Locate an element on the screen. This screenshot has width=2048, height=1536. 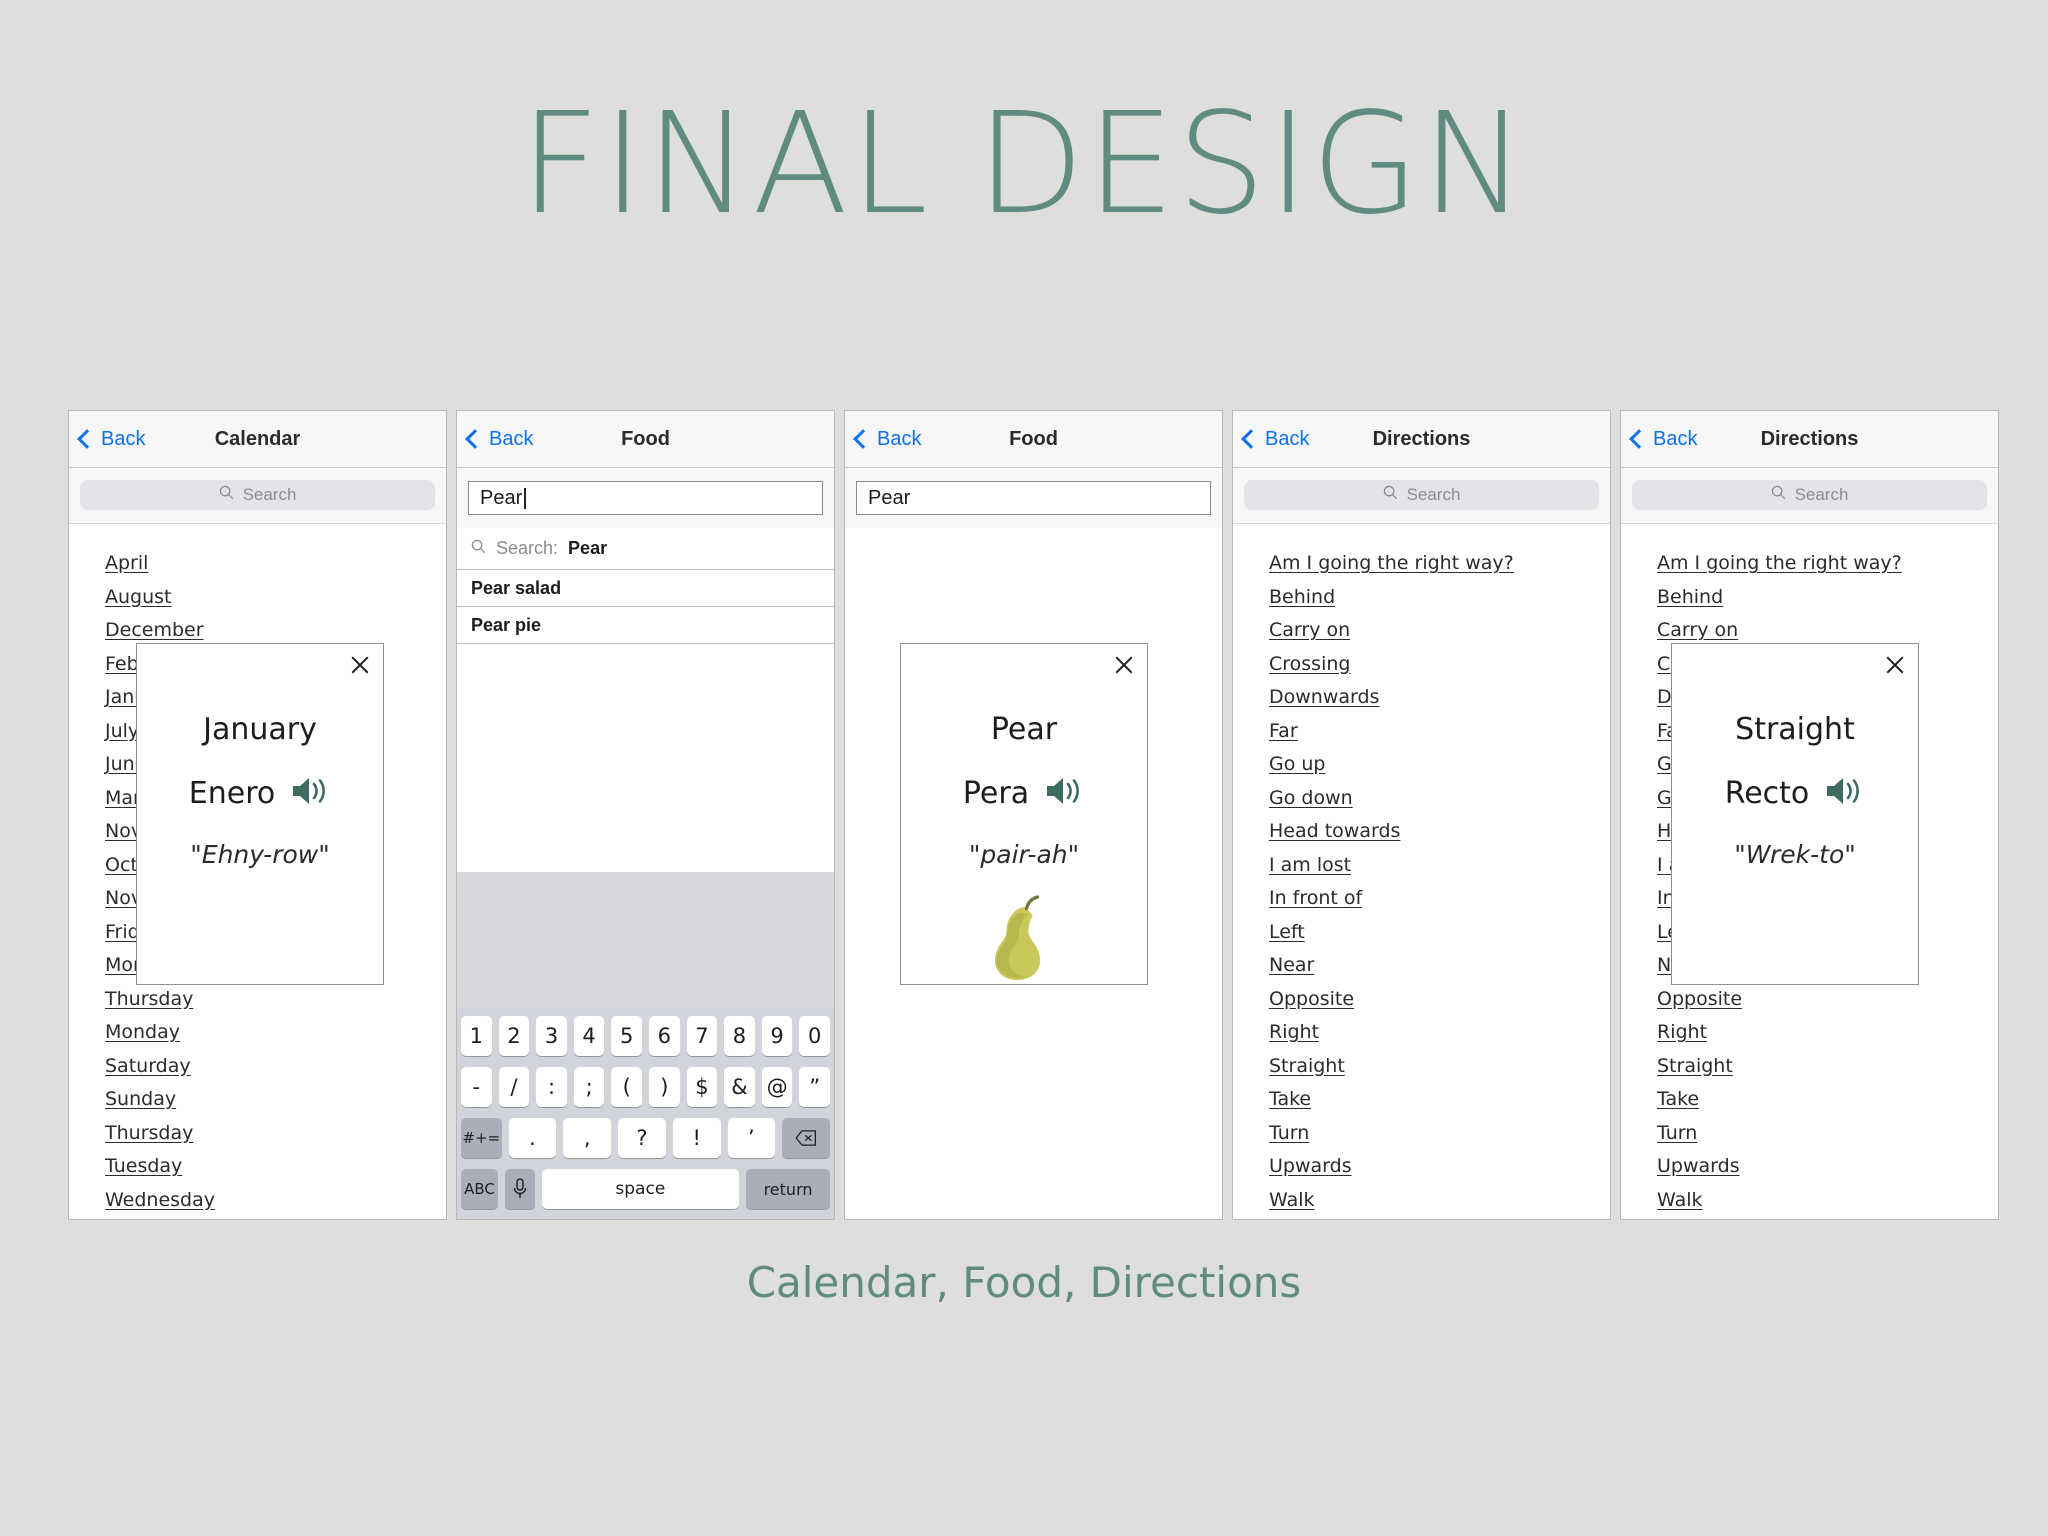
key-2: 2 is located at coordinates (514, 1036).